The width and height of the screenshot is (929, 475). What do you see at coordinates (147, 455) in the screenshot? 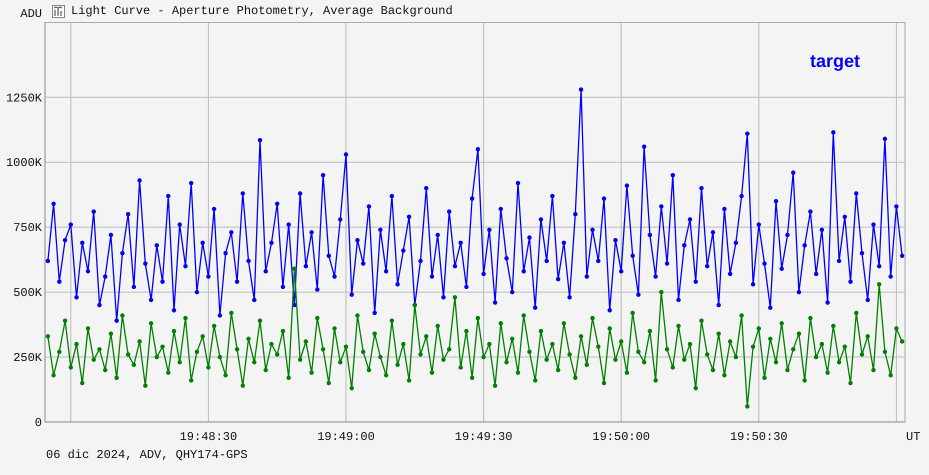
I see `footer-text: 06 dic 2024, ADV, QHY174-GPS` at bounding box center [147, 455].